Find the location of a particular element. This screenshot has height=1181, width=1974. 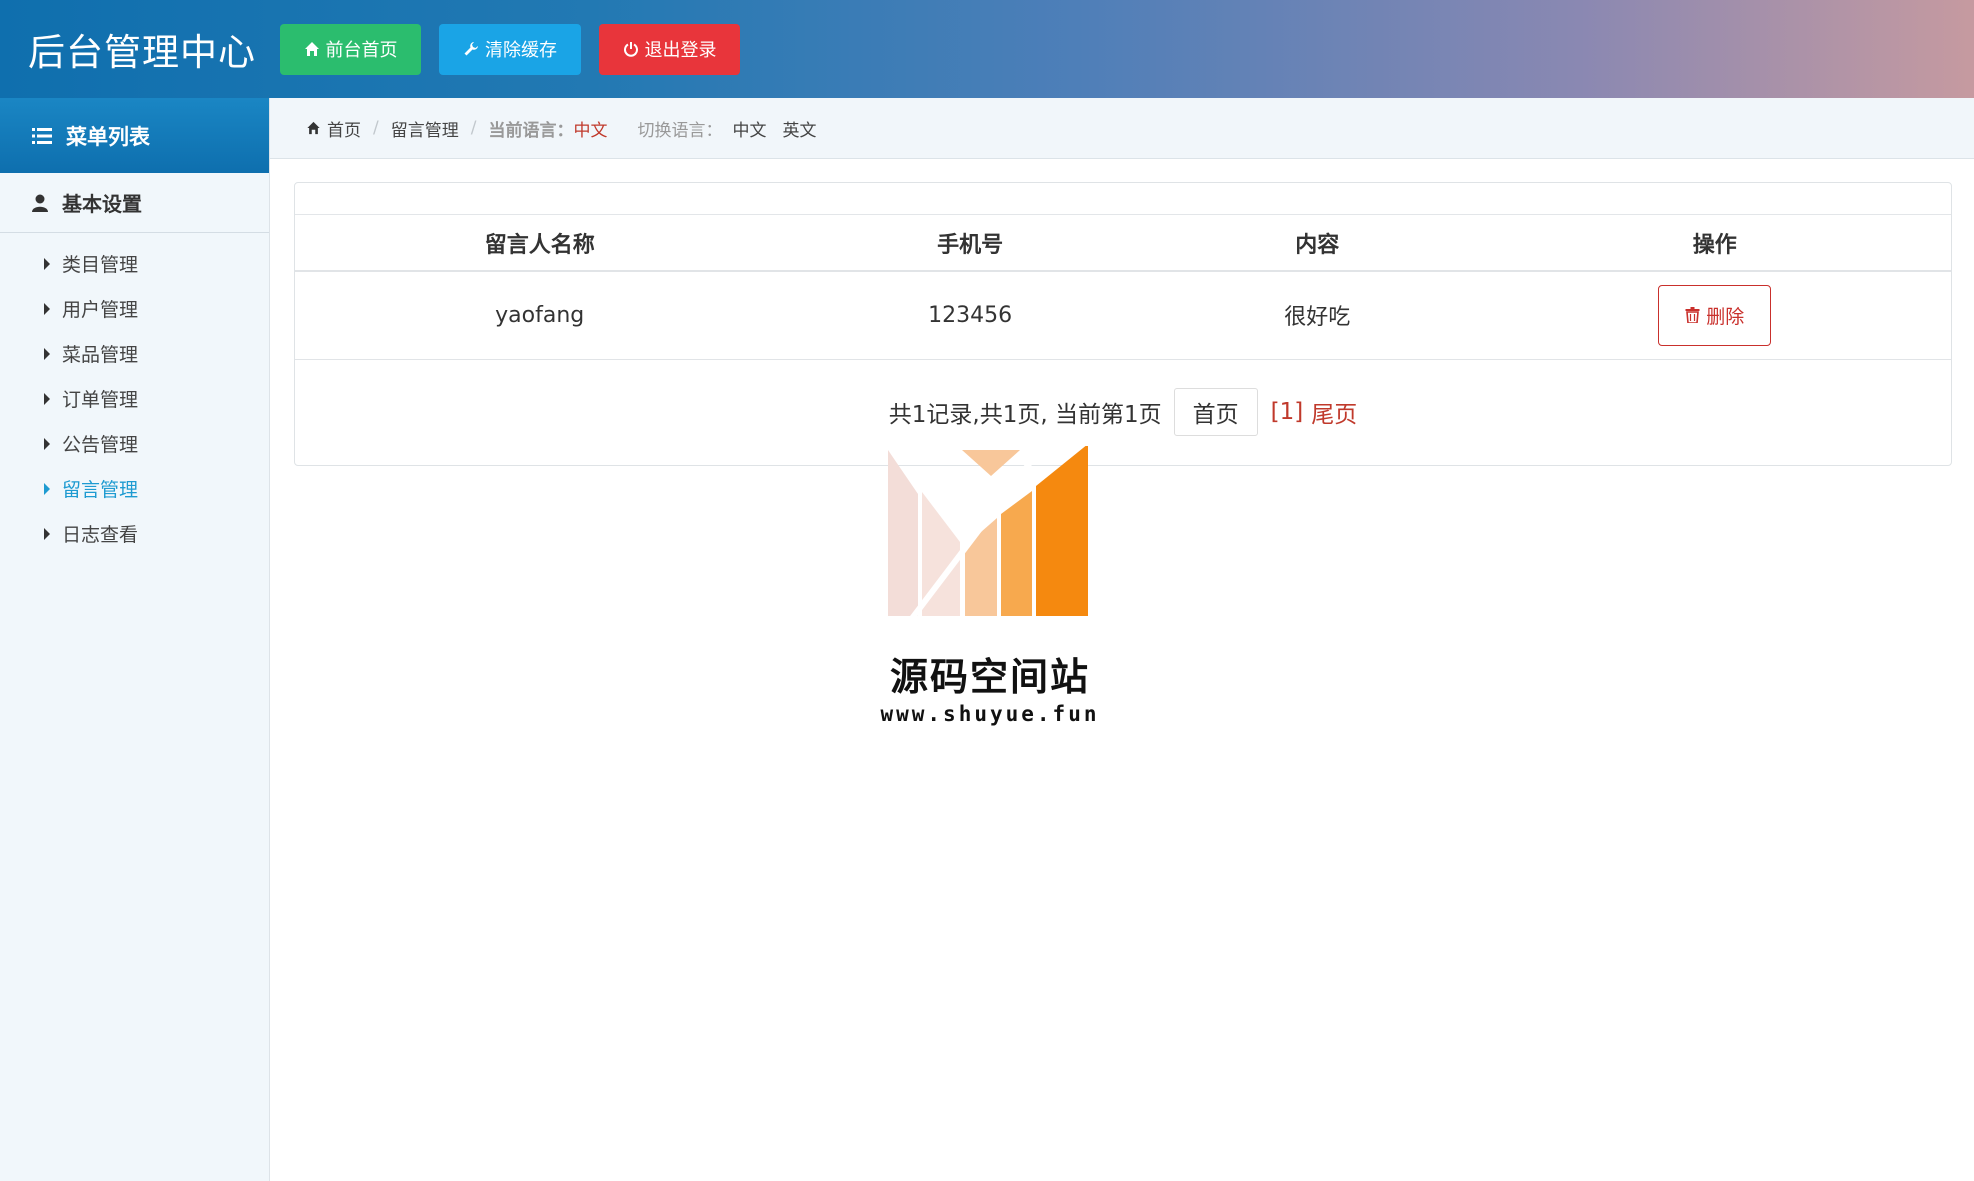

power-icon is located at coordinates (630, 49).